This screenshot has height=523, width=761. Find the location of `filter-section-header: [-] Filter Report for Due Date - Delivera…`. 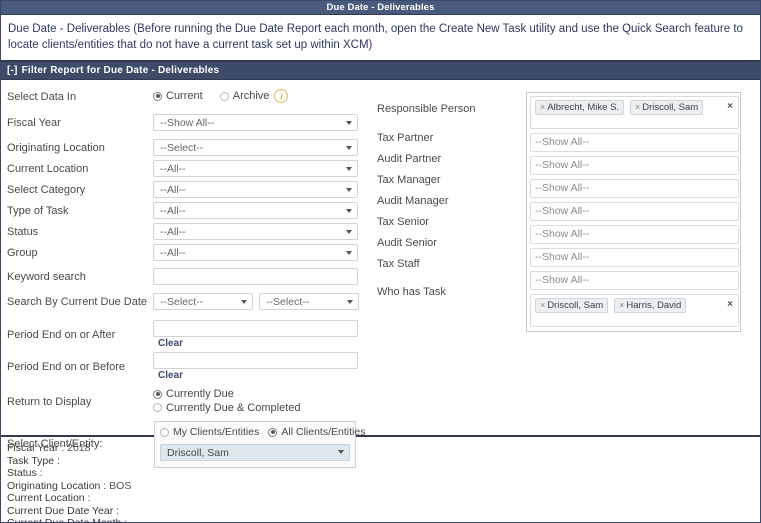

filter-section-header: [-] Filter Report for Due Date - Delivera… is located at coordinates (380, 71).